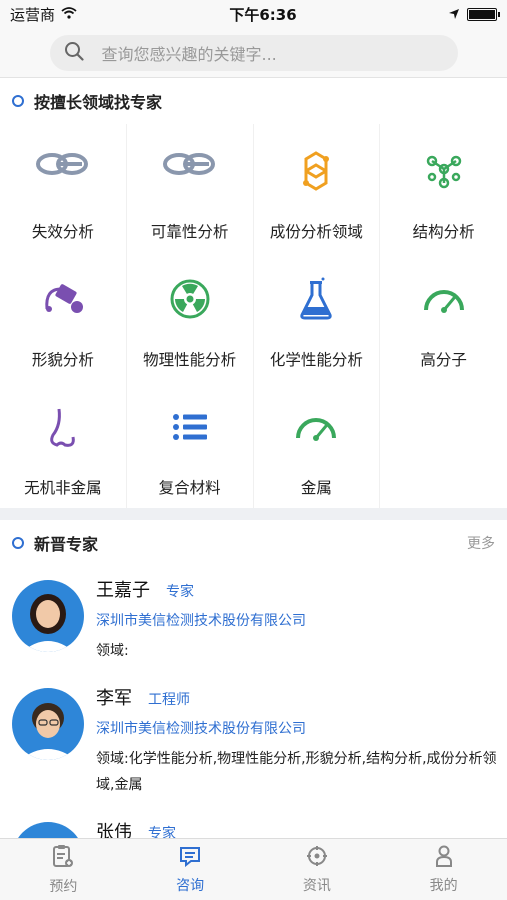 The image size is (507, 900). What do you see at coordinates (453, 14) in the screenshot?
I see `location-arrow-icon` at bounding box center [453, 14].